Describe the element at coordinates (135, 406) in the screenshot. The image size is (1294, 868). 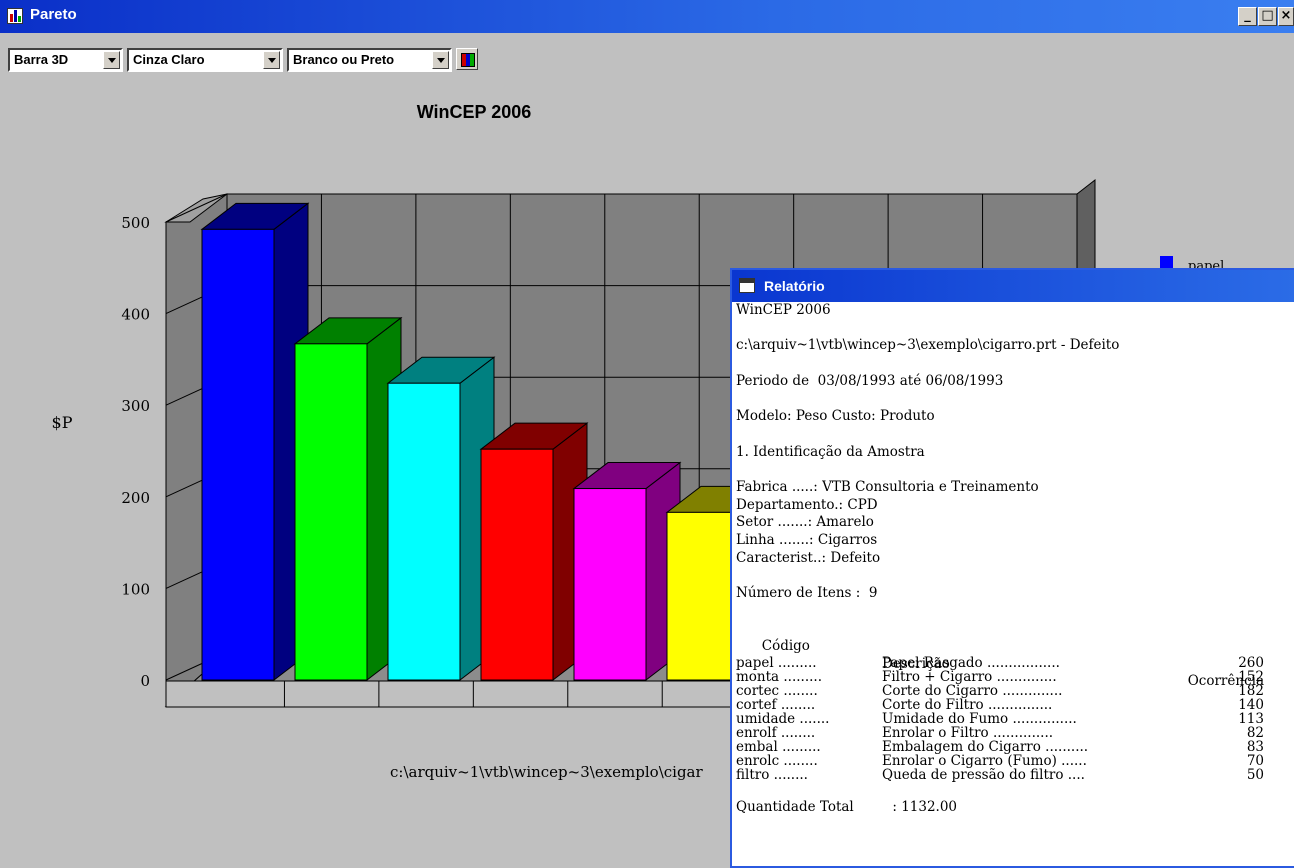
I see `y-tick-label: 300` at that location.